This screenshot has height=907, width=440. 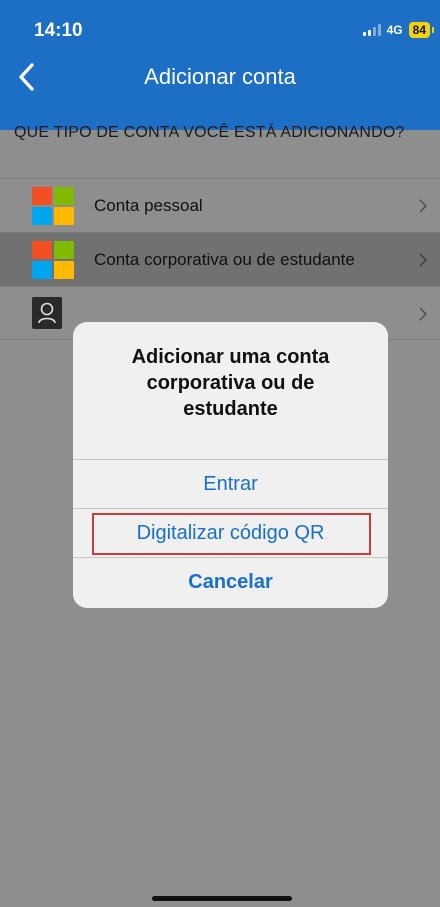 I want to click on status-time: 14:10, so click(x=58, y=30).